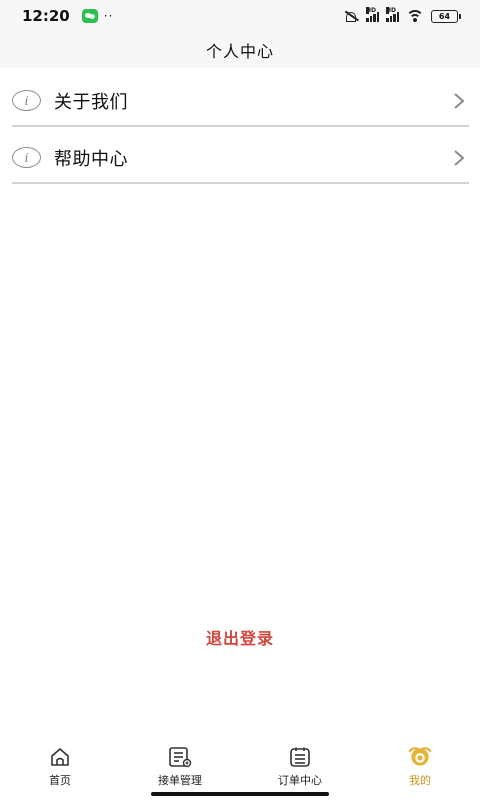 The image size is (480, 800). Describe the element at coordinates (391, 10) in the screenshot. I see `signal-badge-2: HD` at that location.